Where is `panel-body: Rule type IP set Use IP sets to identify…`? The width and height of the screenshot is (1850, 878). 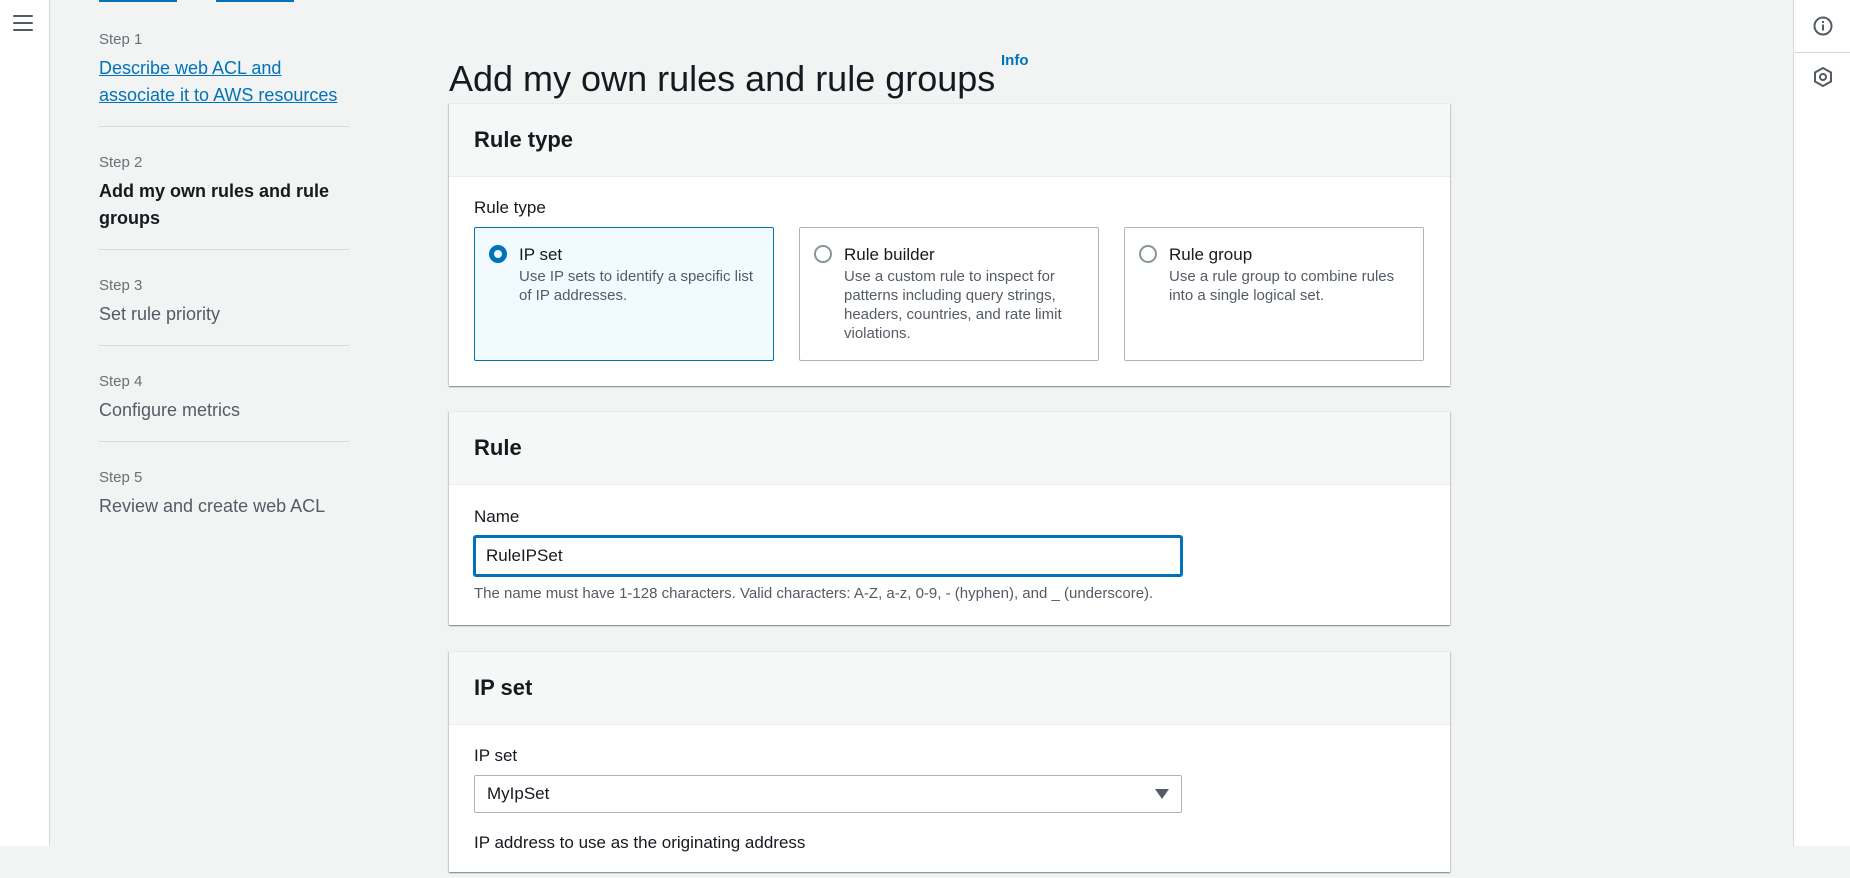 panel-body: Rule type IP set Use IP sets to identify… is located at coordinates (949, 281).